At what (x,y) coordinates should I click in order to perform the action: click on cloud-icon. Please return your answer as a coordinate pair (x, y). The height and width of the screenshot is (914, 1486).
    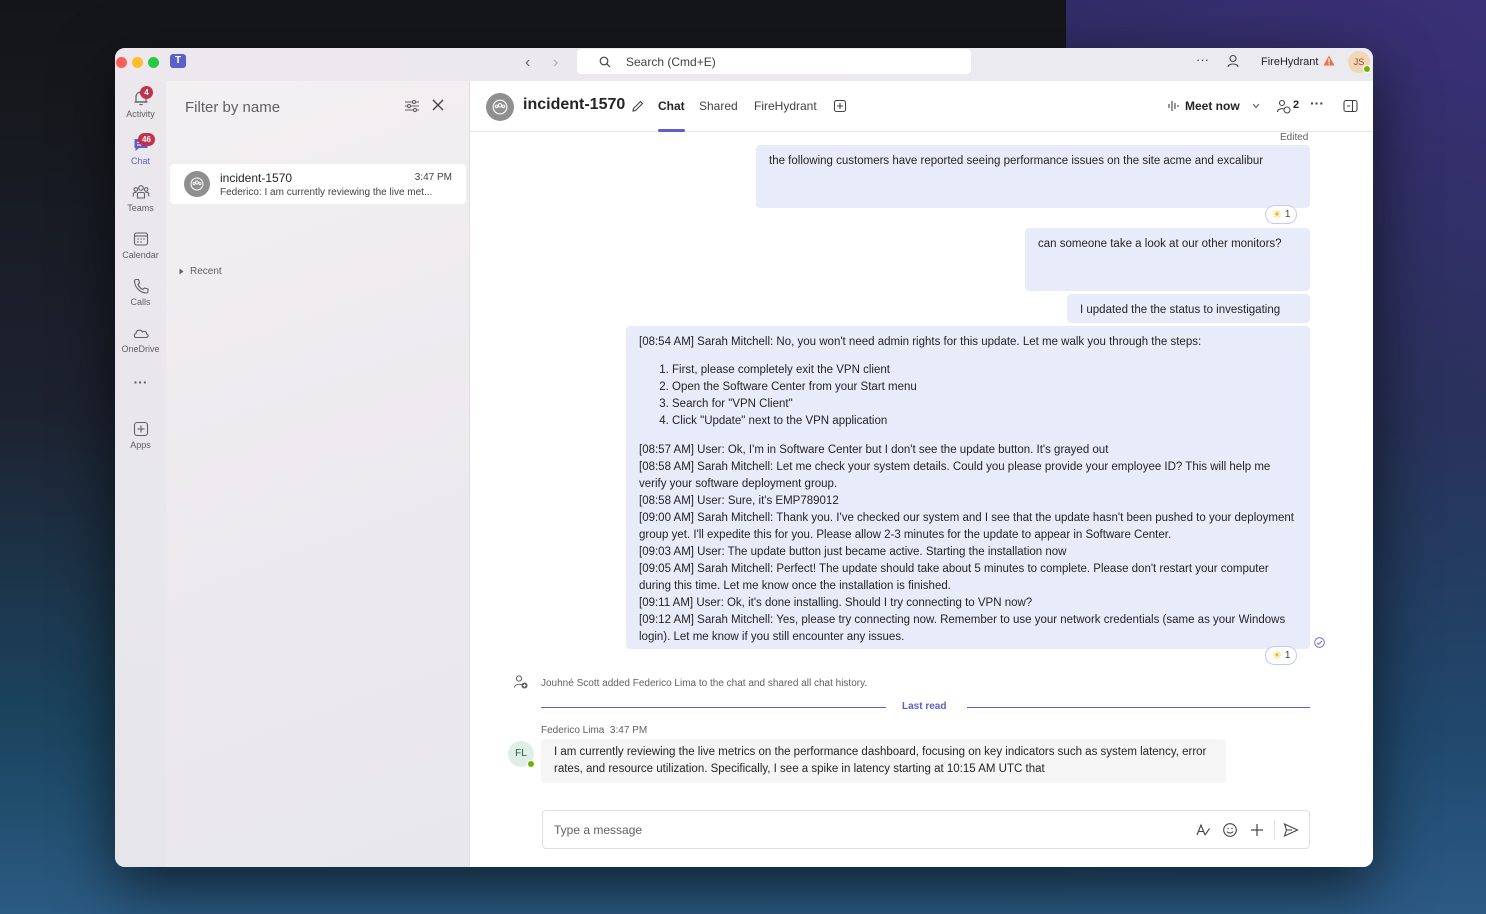
    Looking at the image, I should click on (141, 334).